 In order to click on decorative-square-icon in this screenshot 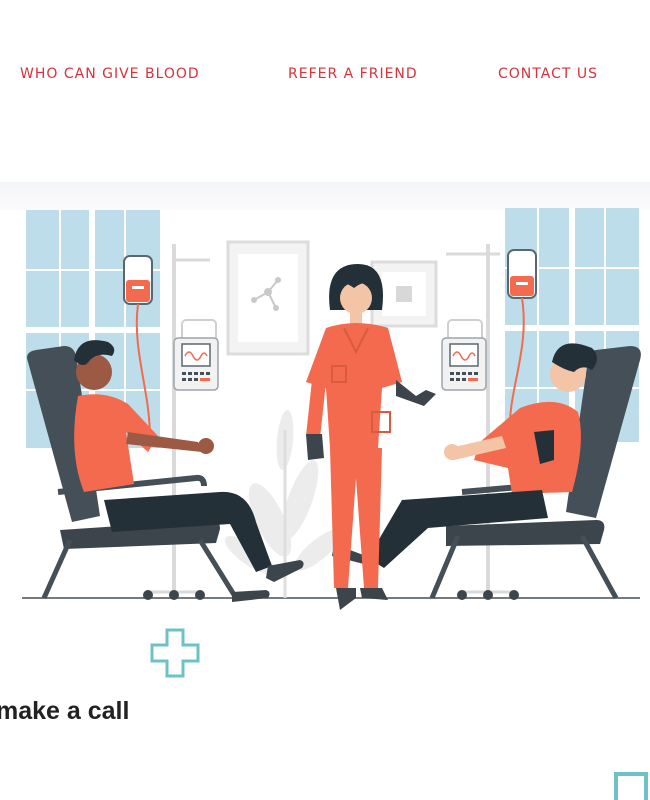, I will do `click(631, 786)`.